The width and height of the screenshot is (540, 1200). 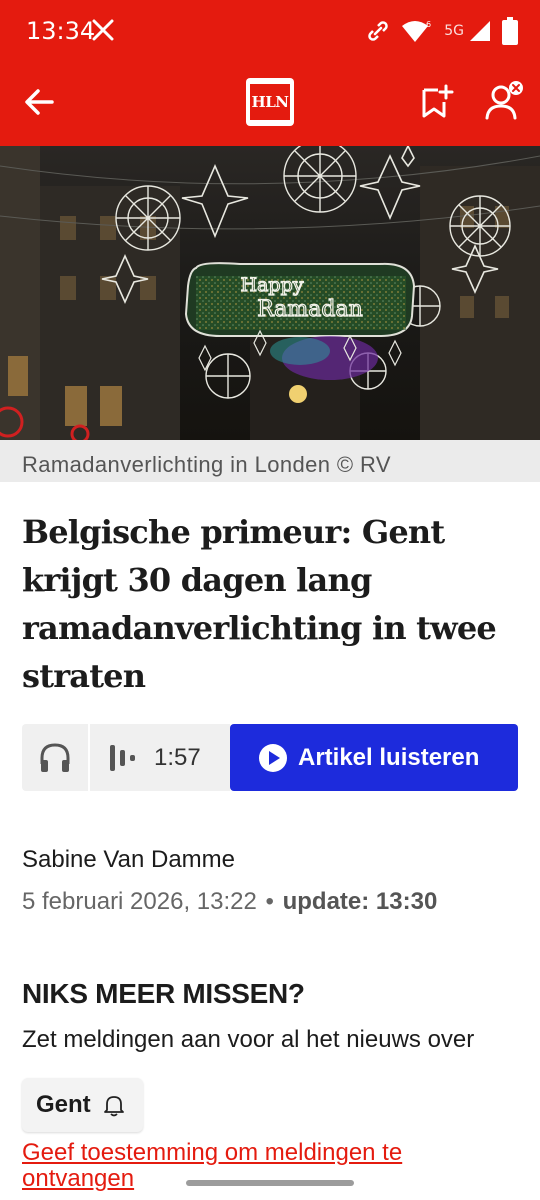 I want to click on battery-icon, so click(x=510, y=31).